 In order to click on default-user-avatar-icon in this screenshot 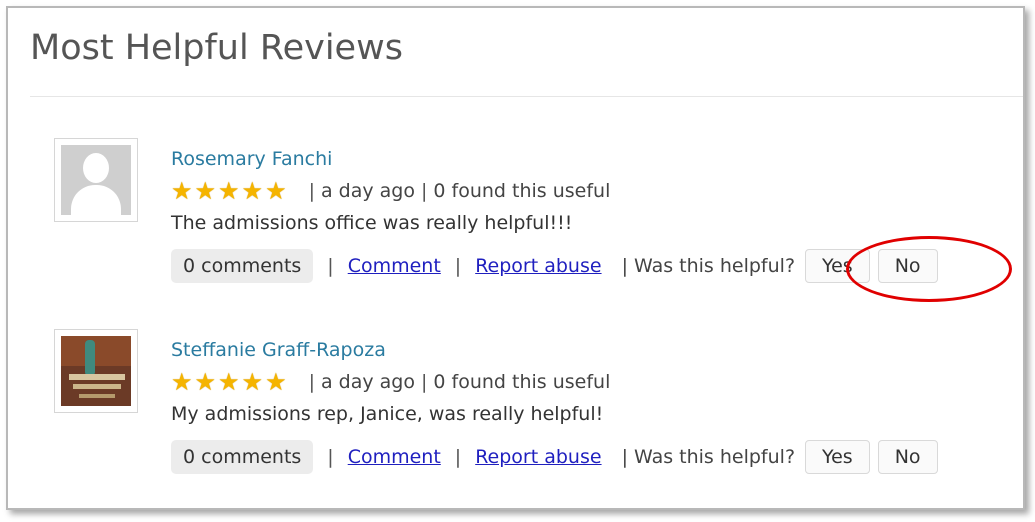, I will do `click(96, 180)`.